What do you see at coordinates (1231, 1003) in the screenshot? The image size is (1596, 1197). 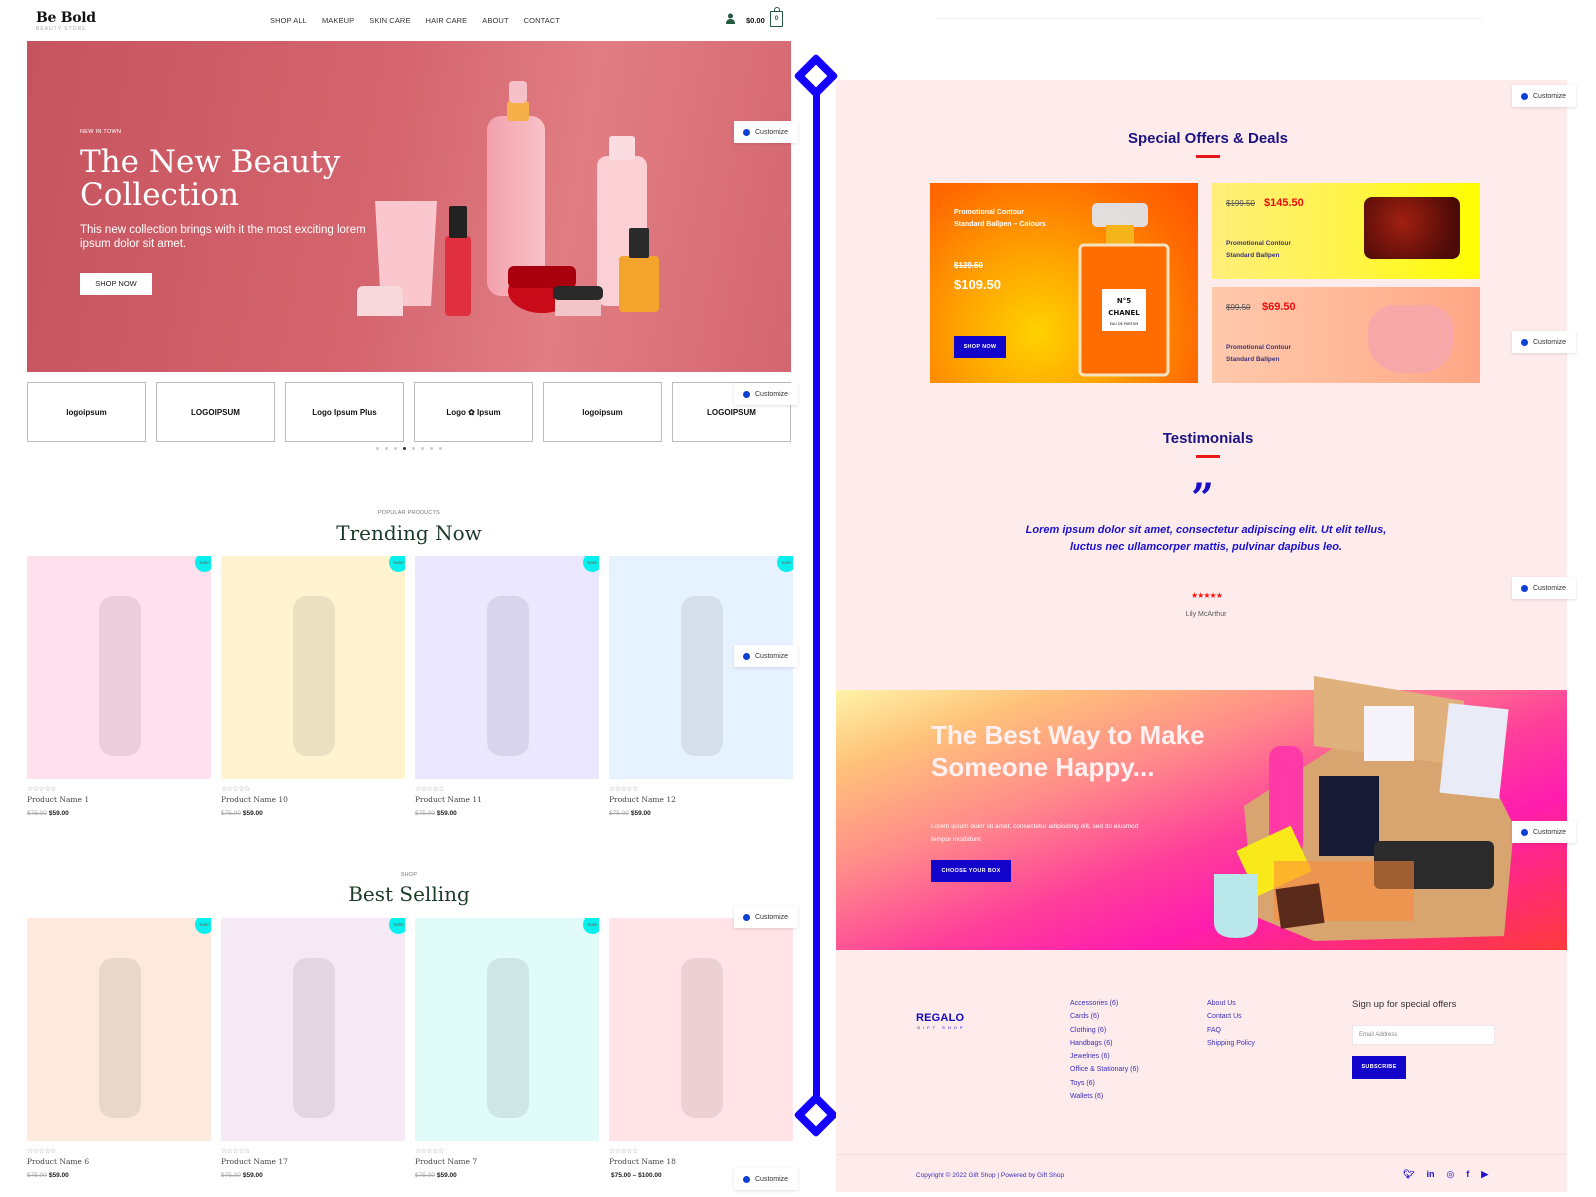 I see `footer-link-about: About Us` at bounding box center [1231, 1003].